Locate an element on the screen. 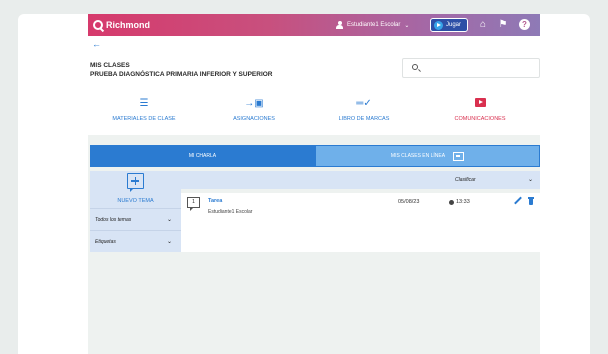 The width and height of the screenshot is (608, 354). filter-all-topics-label: Todos los temas is located at coordinates (113, 219).